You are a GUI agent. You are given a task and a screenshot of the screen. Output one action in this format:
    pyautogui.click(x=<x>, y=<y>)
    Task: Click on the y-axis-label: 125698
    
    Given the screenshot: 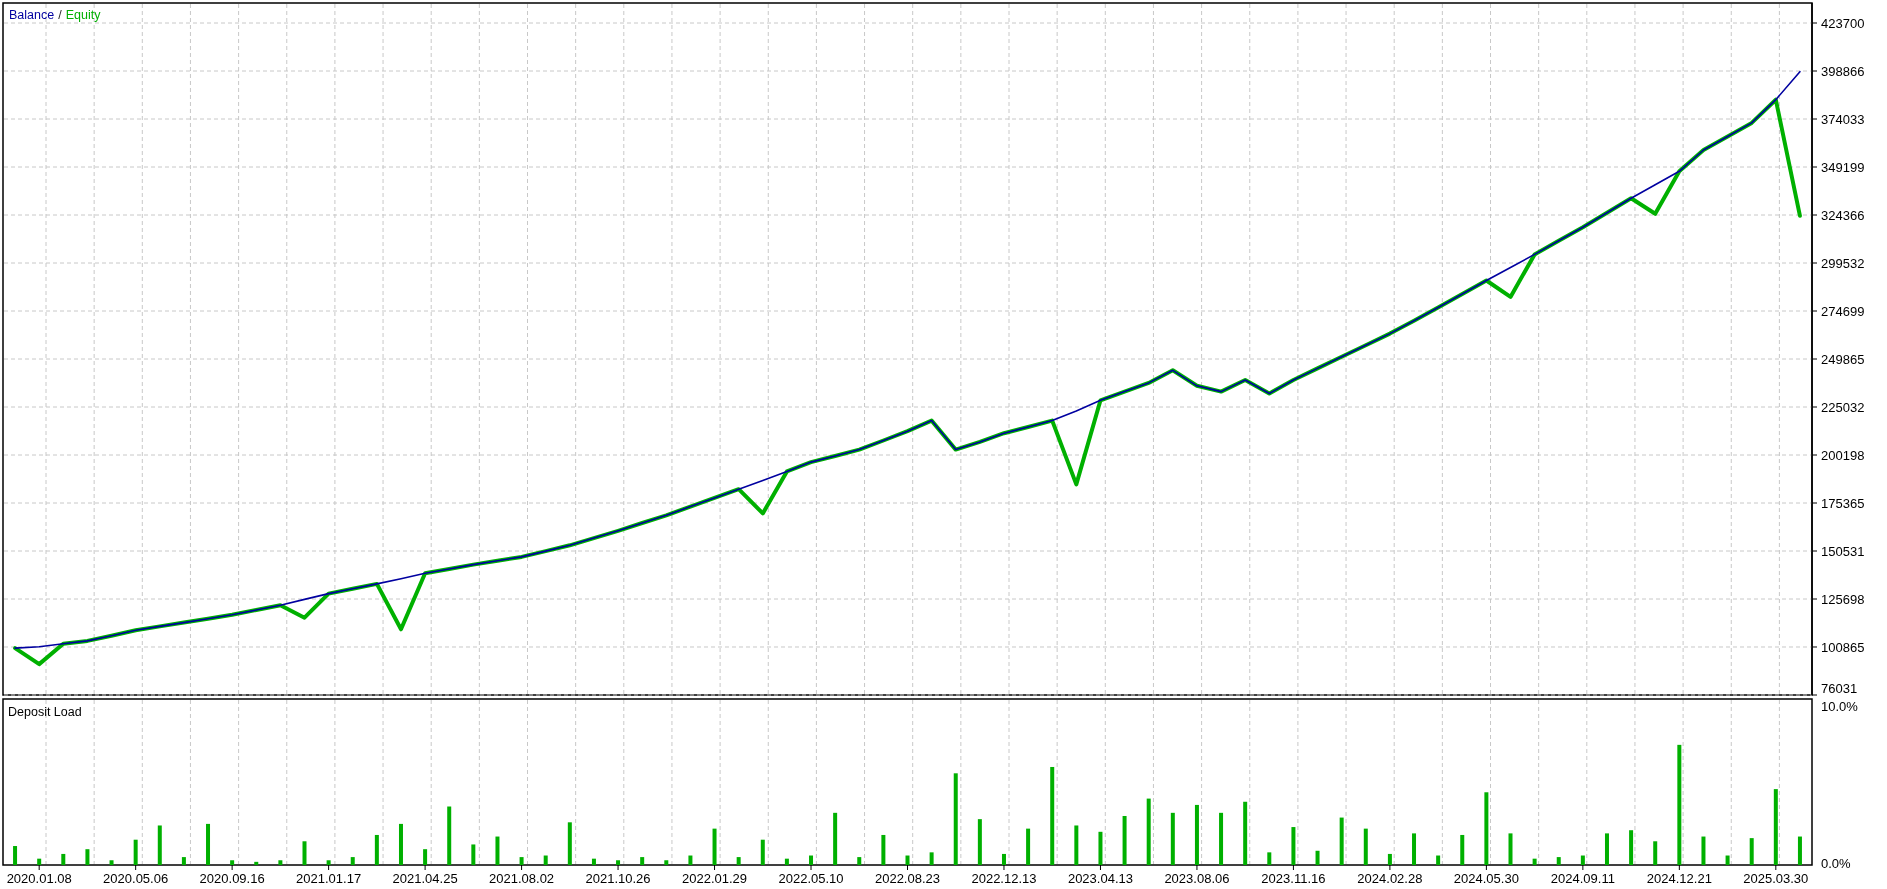 What is the action you would take?
    pyautogui.click(x=1843, y=599)
    